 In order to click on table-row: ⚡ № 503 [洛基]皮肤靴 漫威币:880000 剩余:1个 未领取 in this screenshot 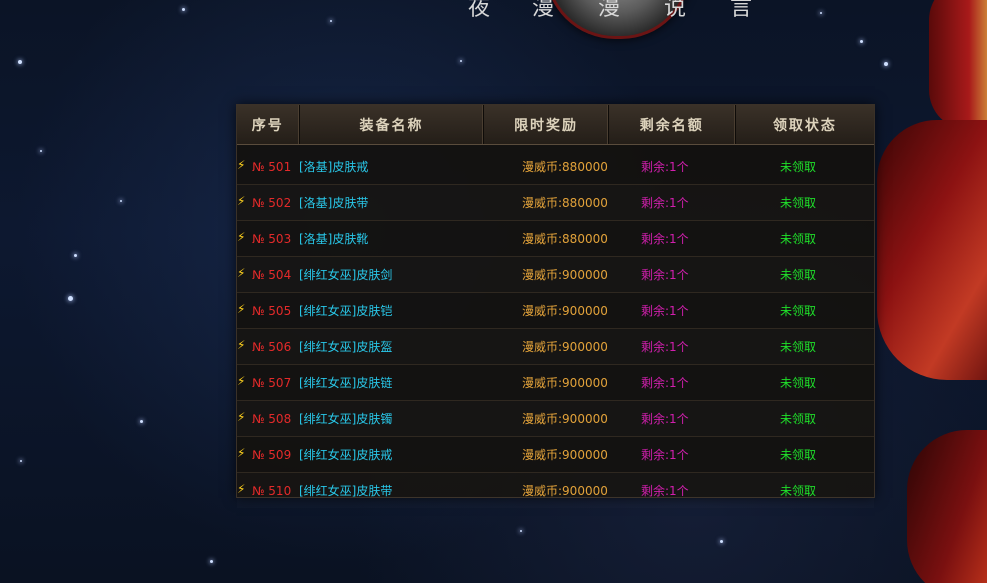, I will do `click(555, 238)`.